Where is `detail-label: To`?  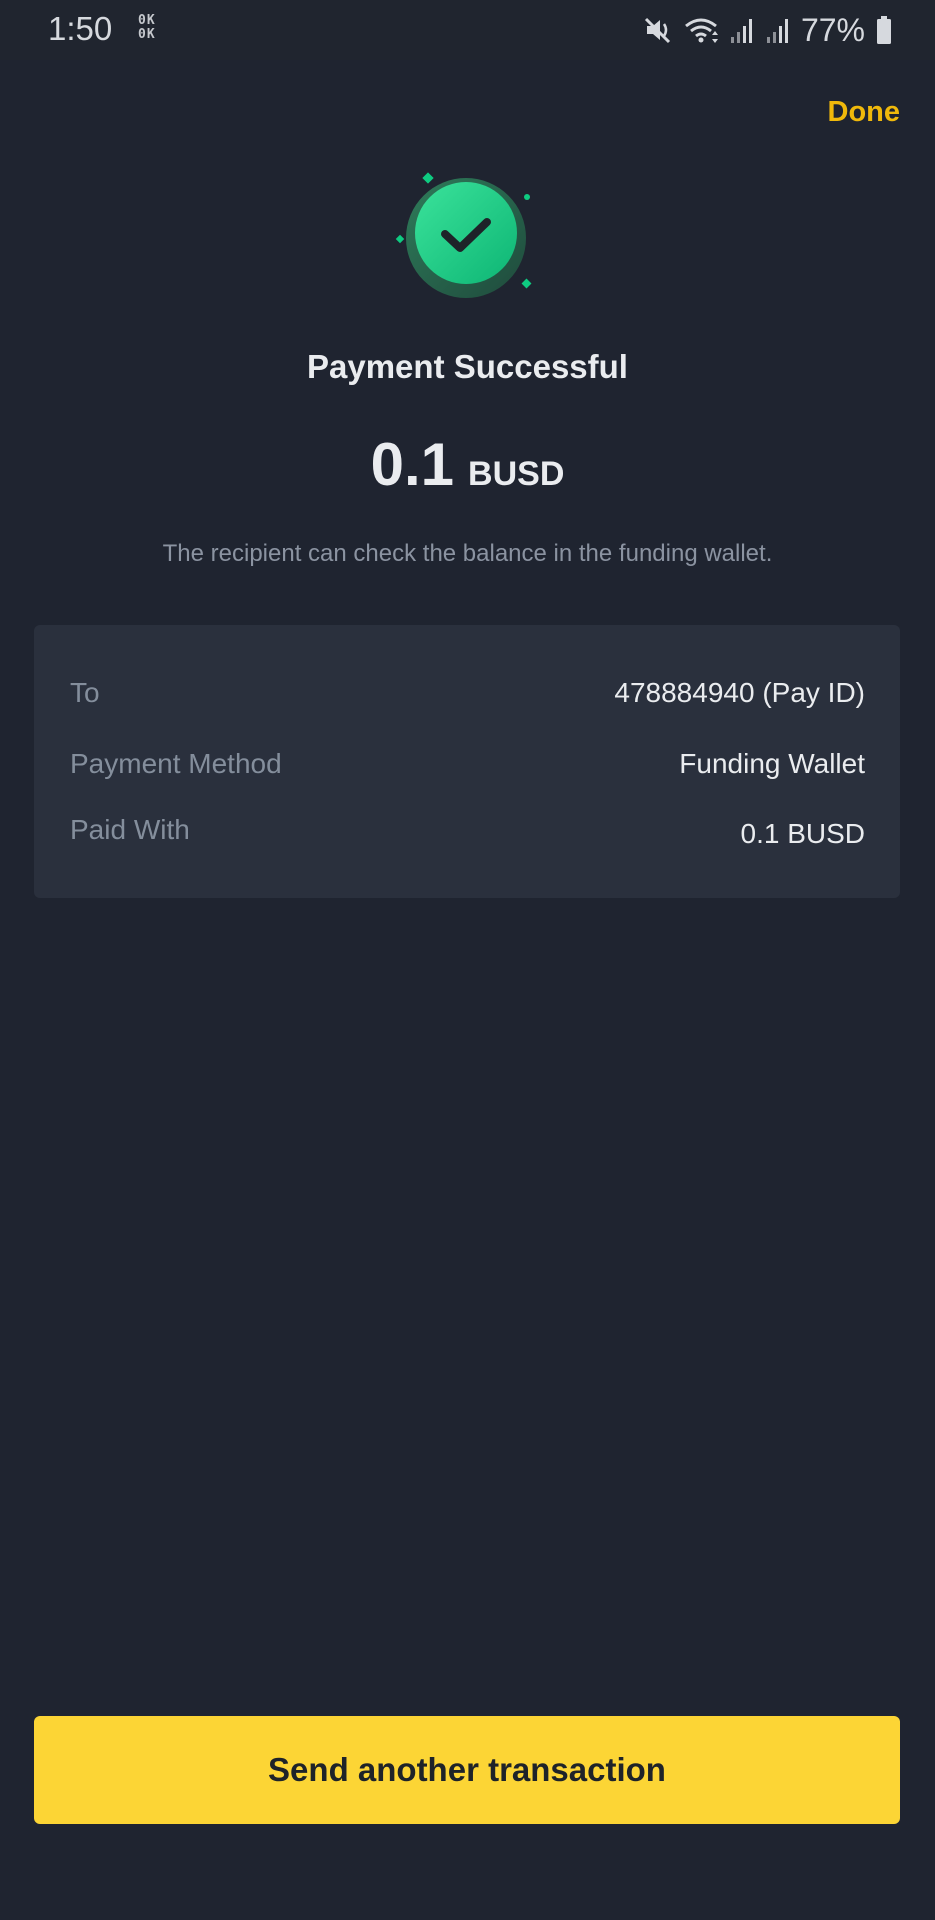 detail-label: To is located at coordinates (85, 692).